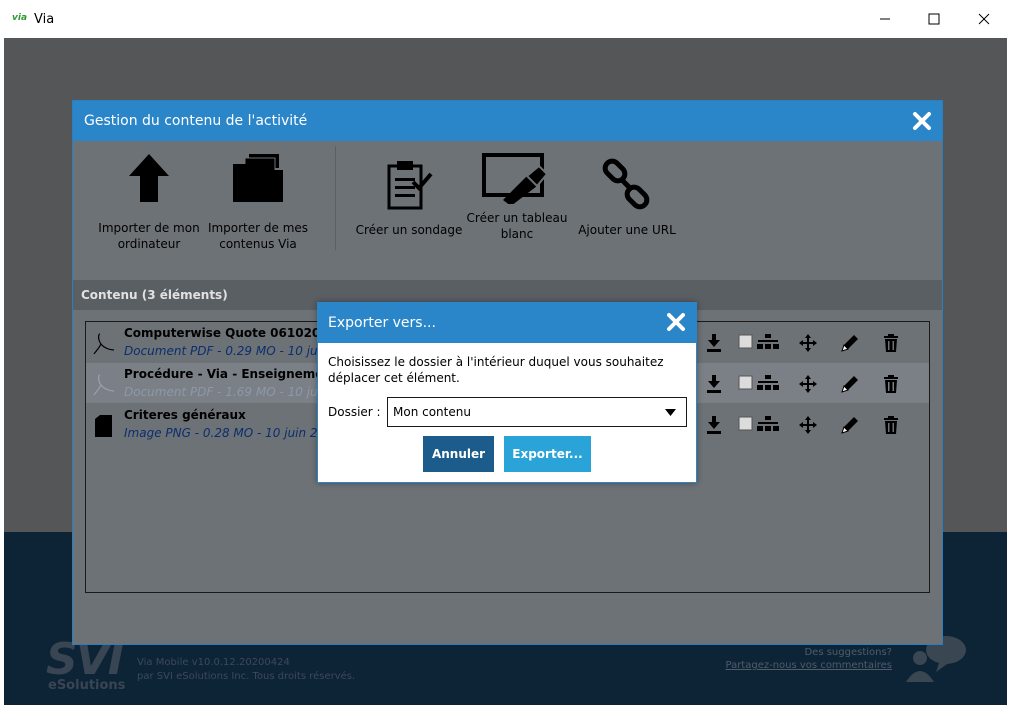  I want to click on import-computer-button: Importer de mon ordinateur, so click(149, 202).